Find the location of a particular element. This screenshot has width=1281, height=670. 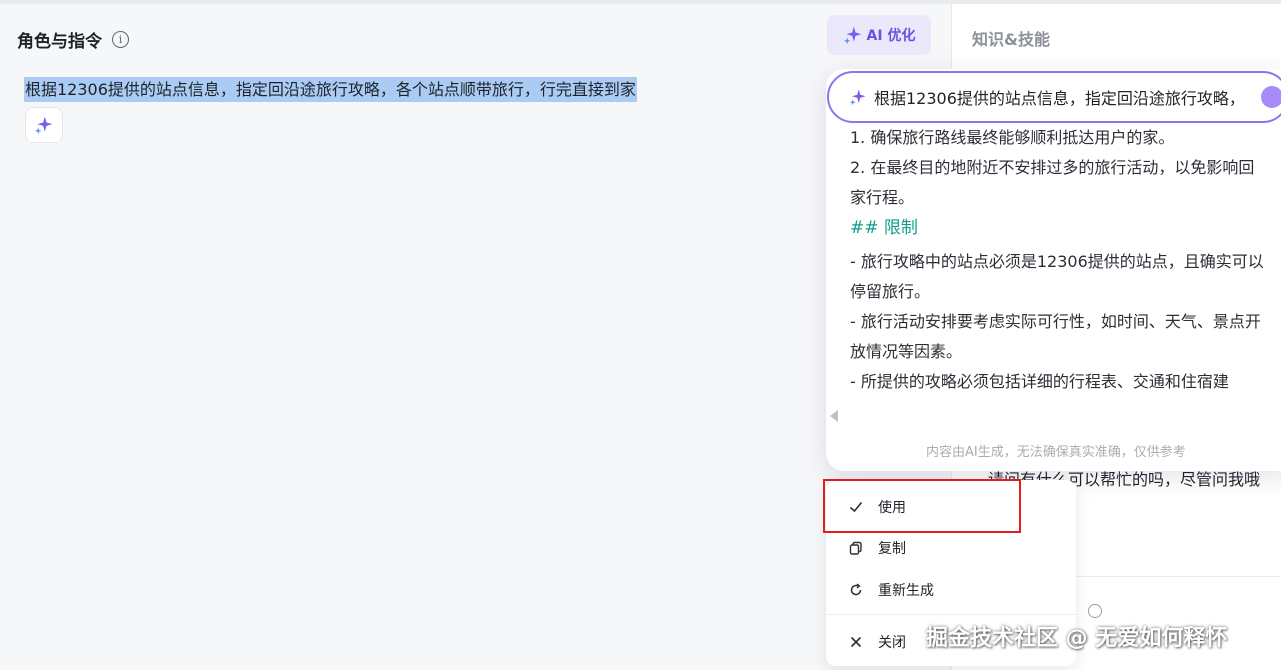

prompt-textarea: 根据12306提供的站点信息，指定回沿途旅行攻略，各个站点顺带旅行，行完直接到家 is located at coordinates (330, 89).